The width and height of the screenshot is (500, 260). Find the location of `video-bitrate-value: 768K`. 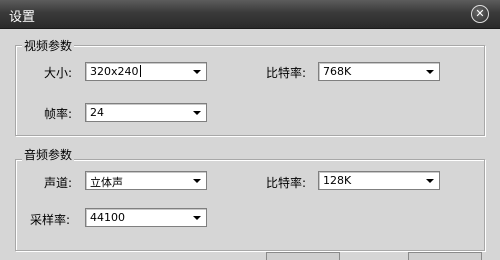

video-bitrate-value: 768K is located at coordinates (337, 71).